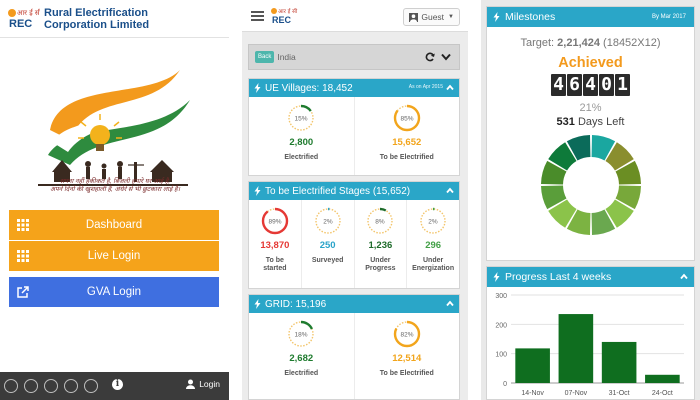 The width and height of the screenshot is (700, 400). What do you see at coordinates (23, 292) in the screenshot?
I see `external-link-icon` at bounding box center [23, 292].